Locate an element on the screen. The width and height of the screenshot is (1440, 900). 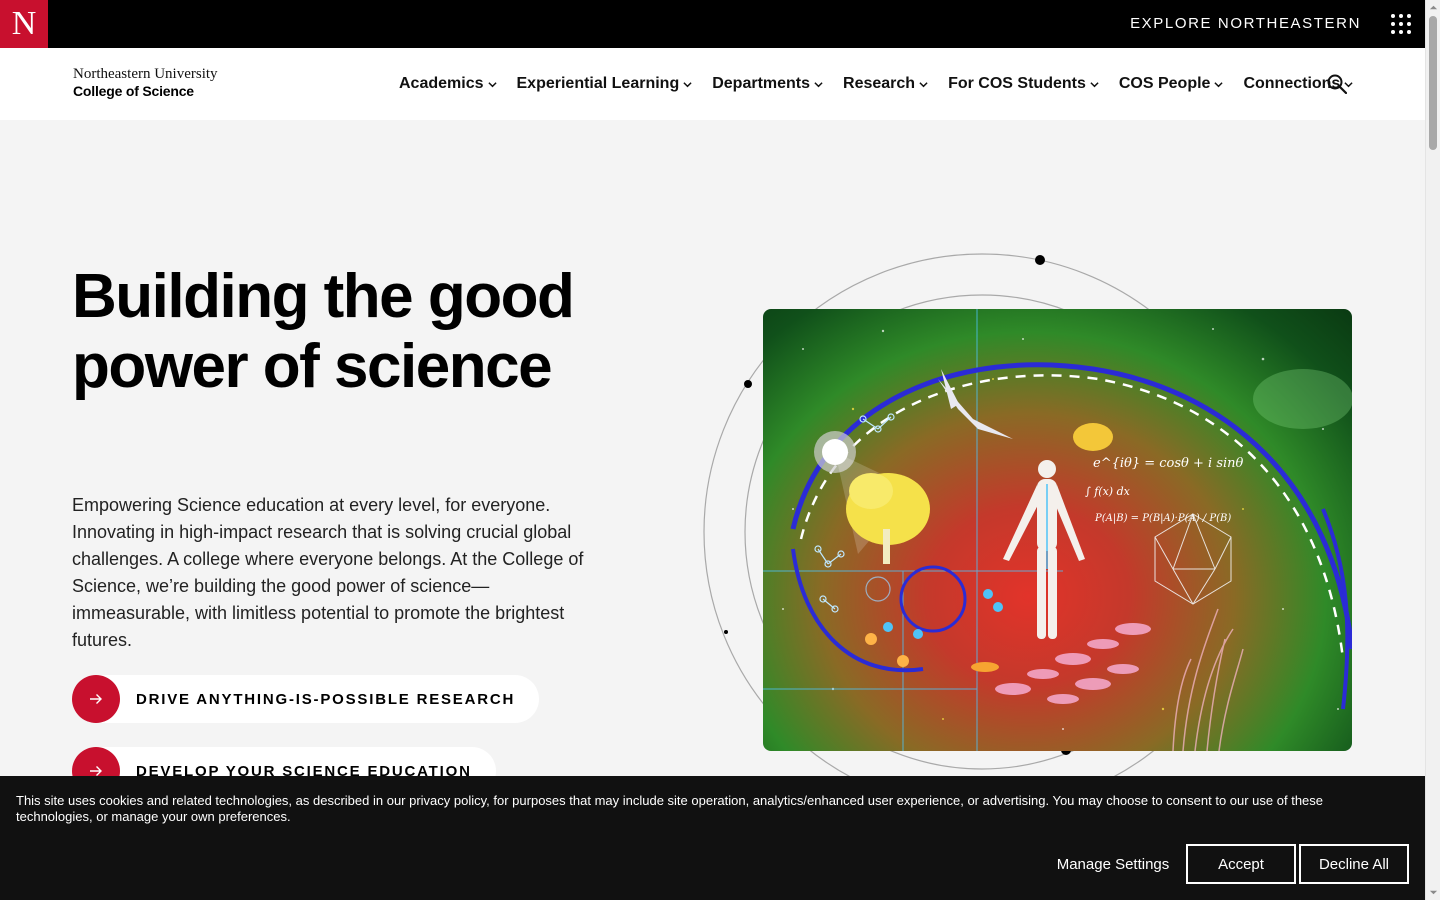
cta-research-button: DRIVE ANYTHING-IS-POSSIBLE RESEARCH is located at coordinates (306, 699).